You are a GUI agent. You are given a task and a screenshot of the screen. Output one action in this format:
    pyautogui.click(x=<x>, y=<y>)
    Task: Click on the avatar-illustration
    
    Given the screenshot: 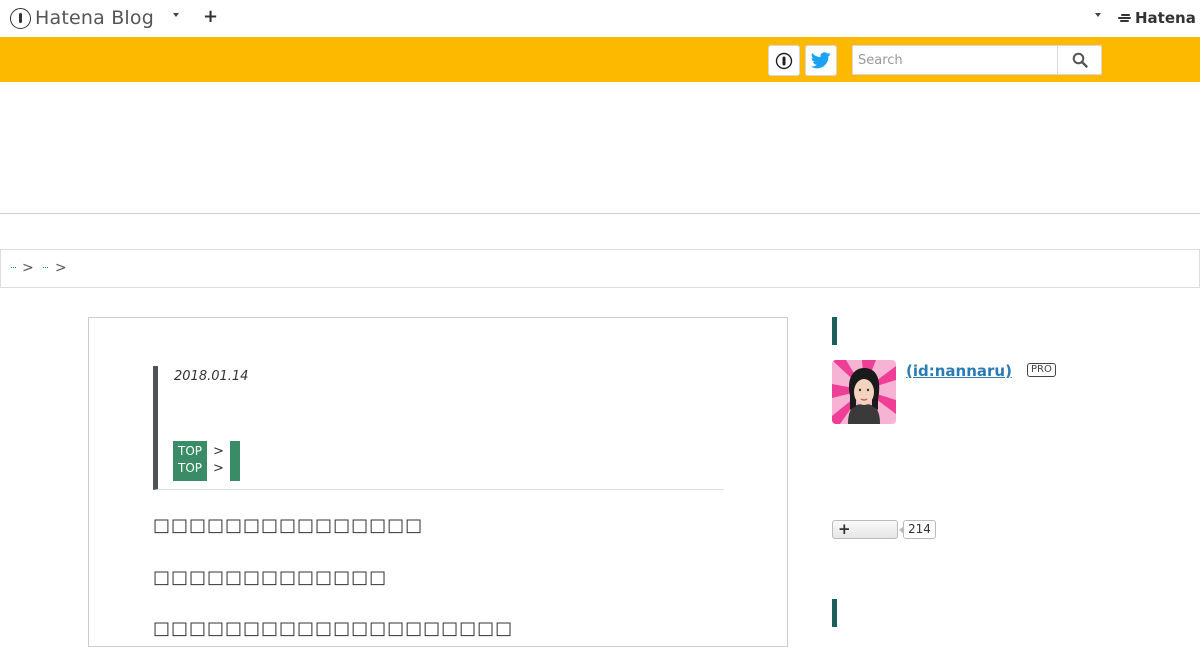 What is the action you would take?
    pyautogui.click(x=864, y=392)
    